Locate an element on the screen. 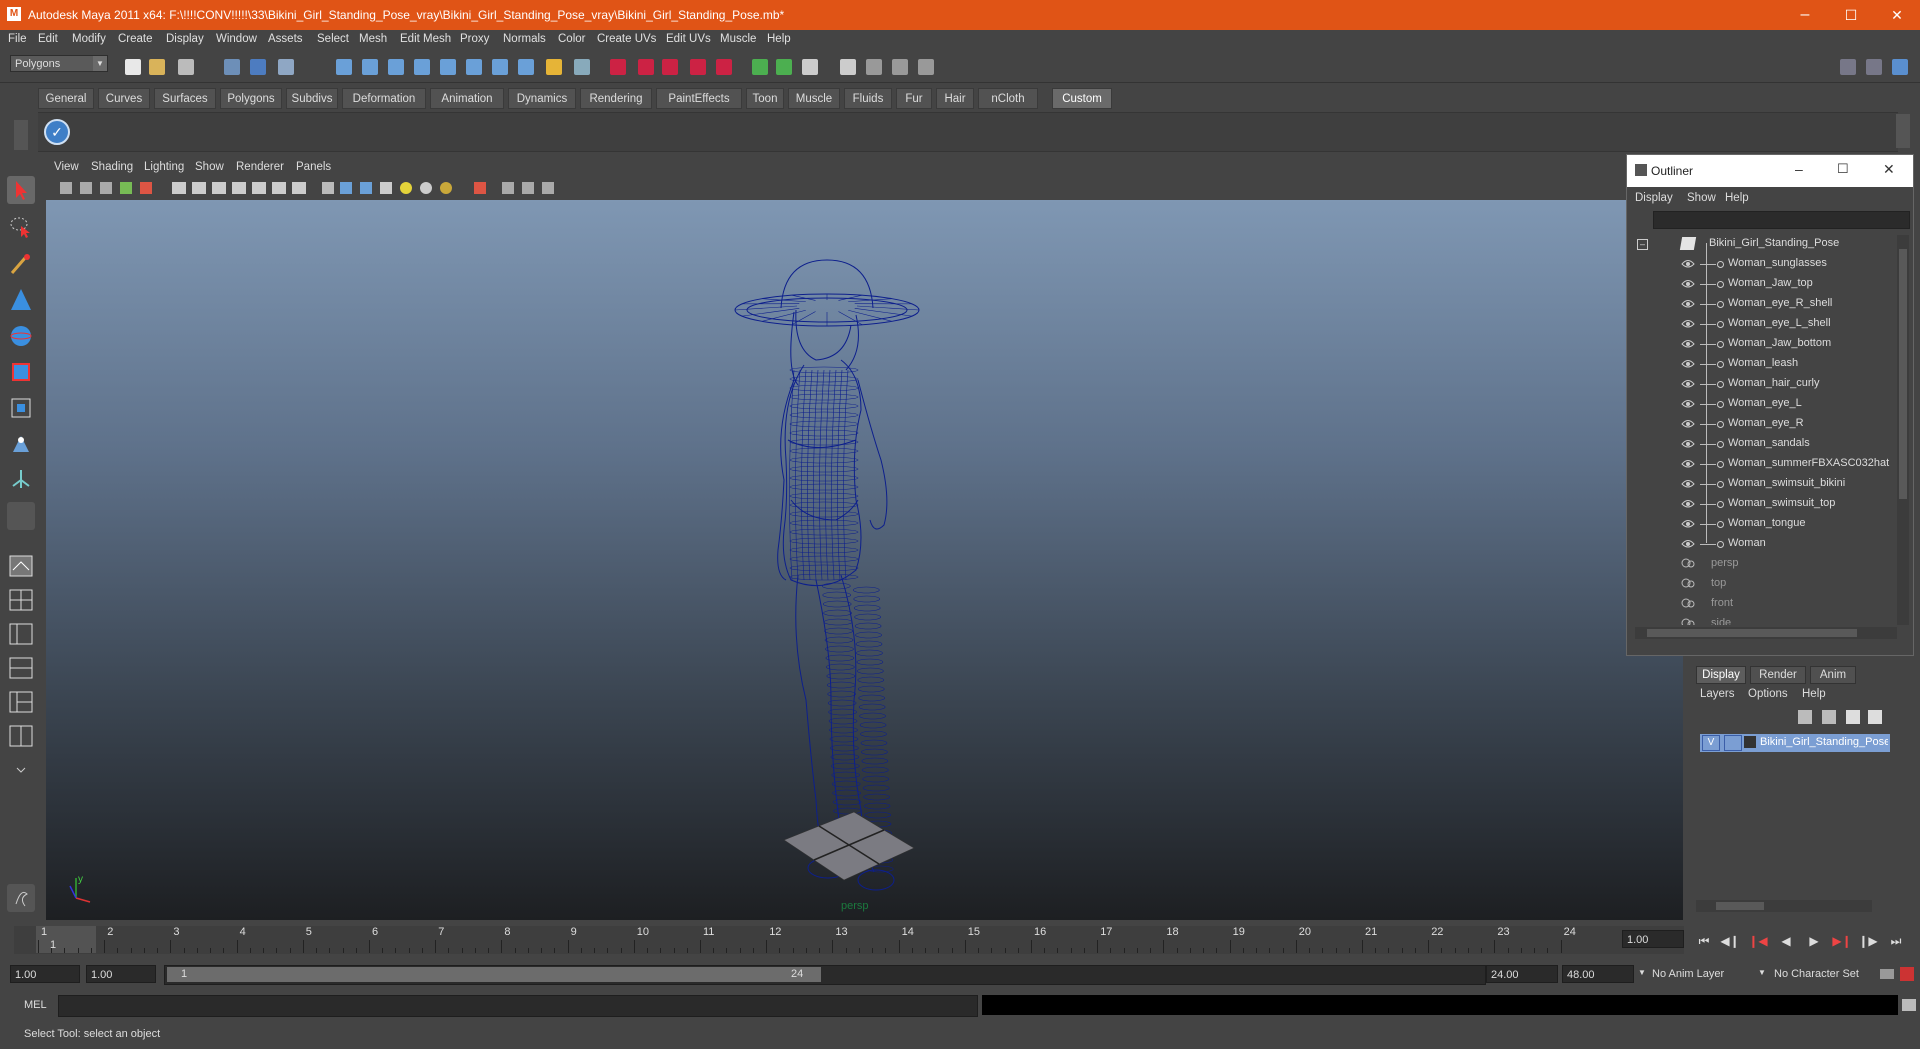 Image resolution: width=1920 pixels, height=1049 pixels. outliner-item: Woman_swimsuit_top is located at coordinates (1766, 504).